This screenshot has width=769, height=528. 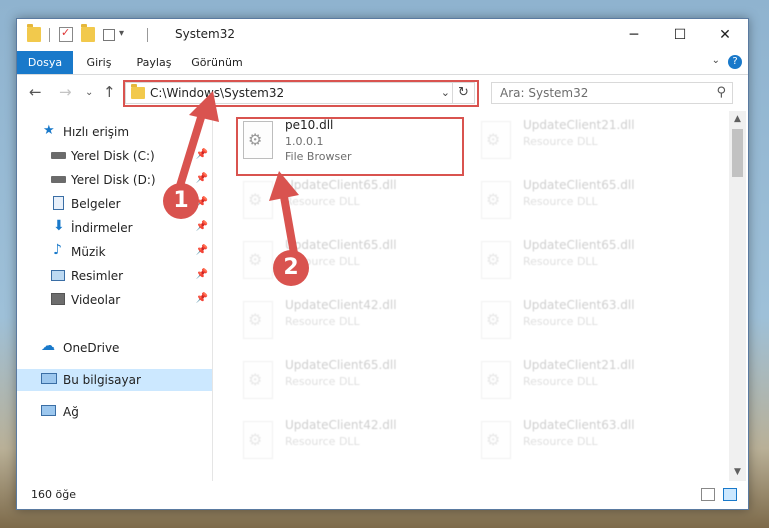 What do you see at coordinates (71, 412) in the screenshot?
I see `sidebar-item-label: Ağ` at bounding box center [71, 412].